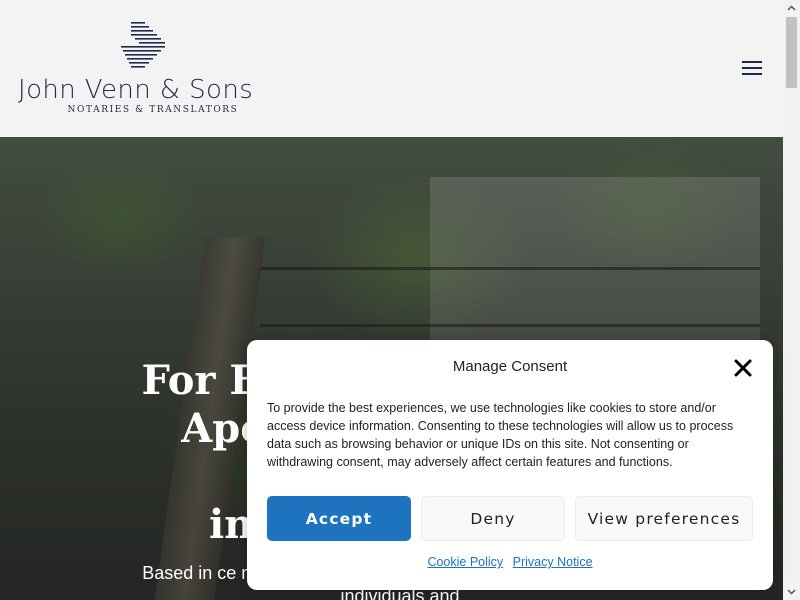  What do you see at coordinates (465, 562) in the screenshot?
I see `cookie-policy-link: Cookie Policy` at bounding box center [465, 562].